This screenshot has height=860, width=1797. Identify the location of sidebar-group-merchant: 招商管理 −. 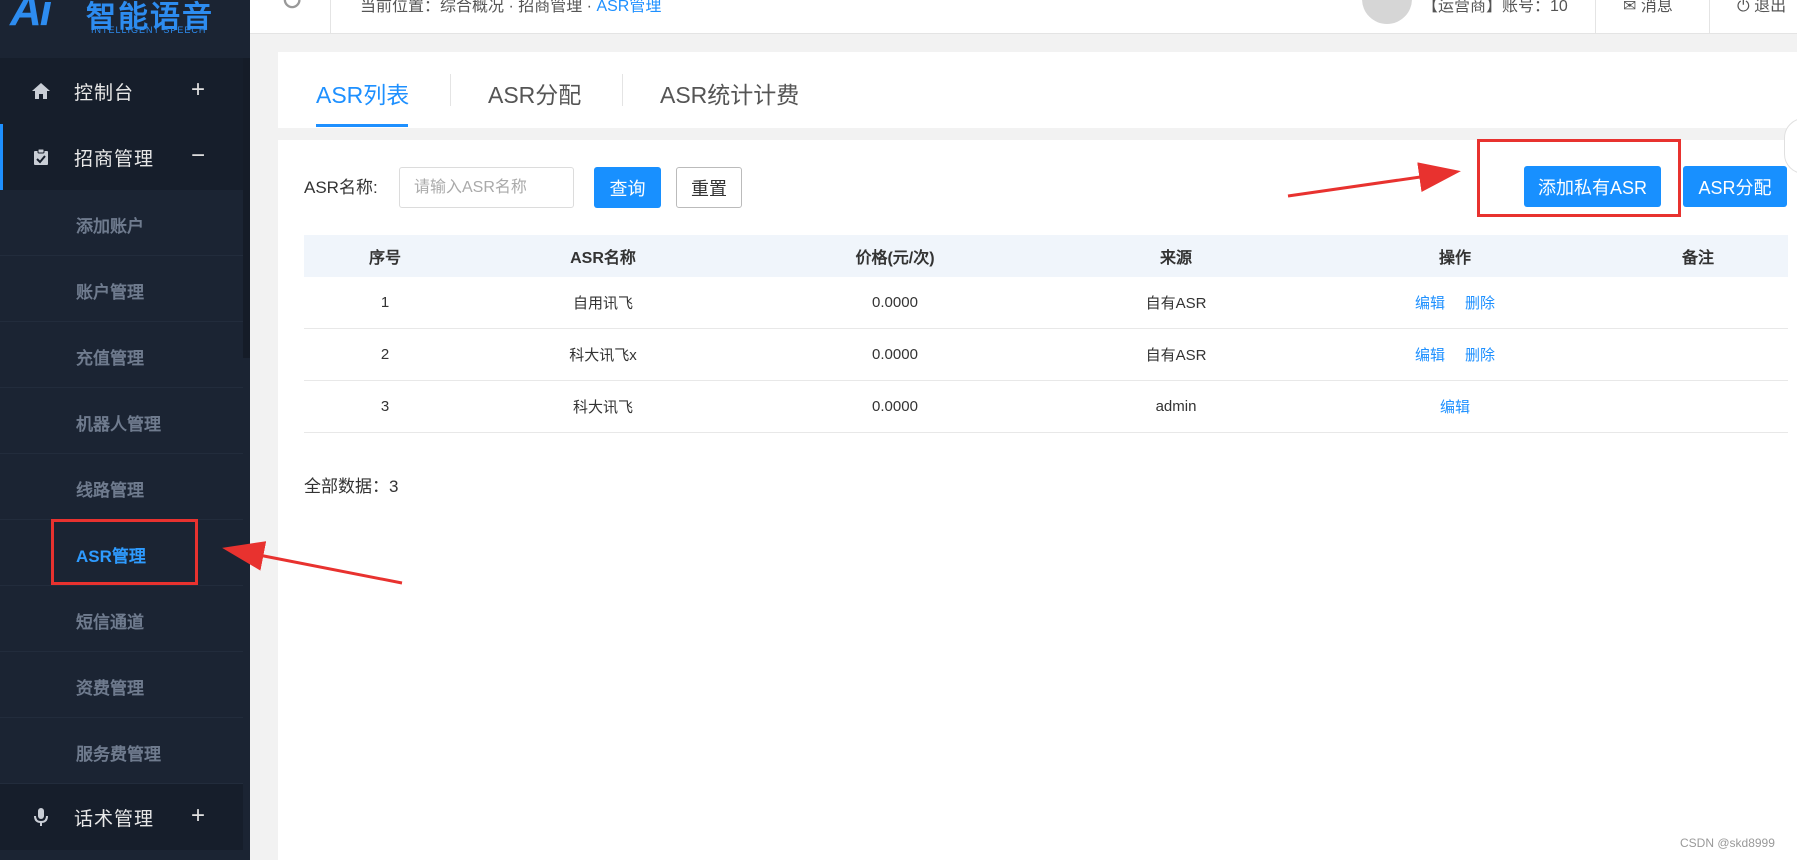
(121, 157).